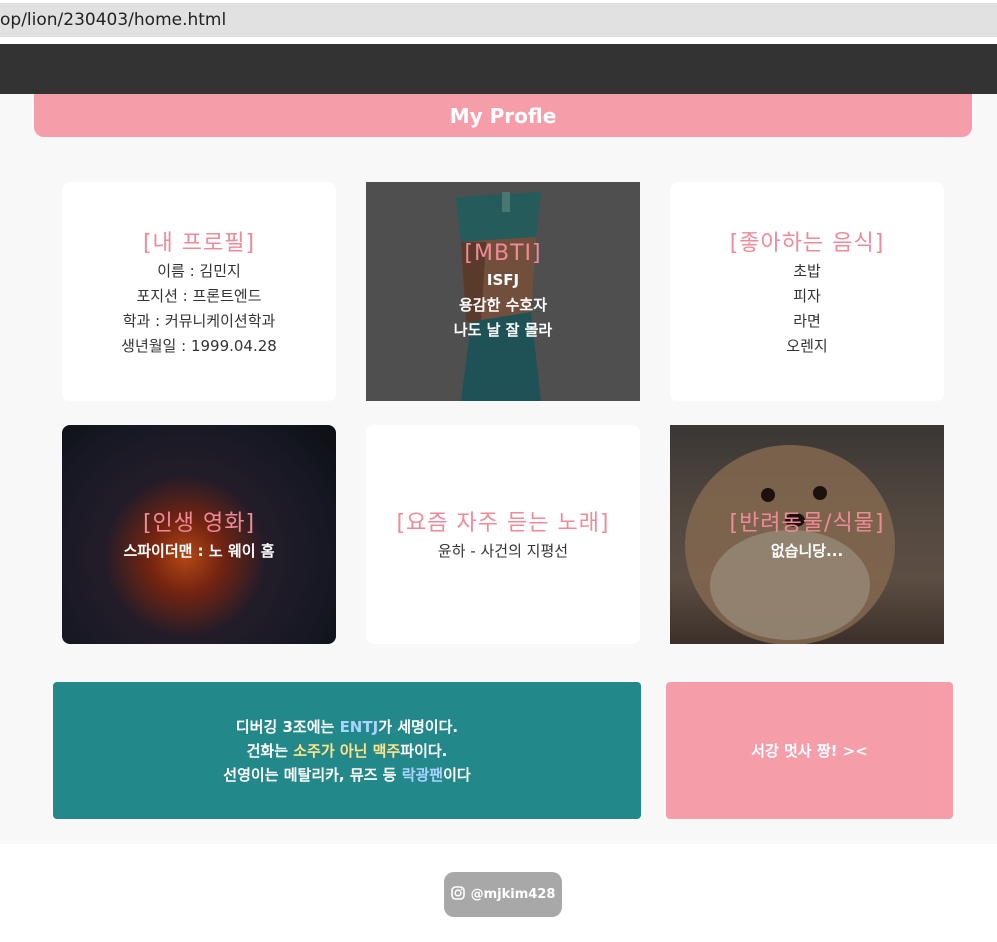  I want to click on browser-address-bar: op/lion/230403/home.html, so click(498, 20).